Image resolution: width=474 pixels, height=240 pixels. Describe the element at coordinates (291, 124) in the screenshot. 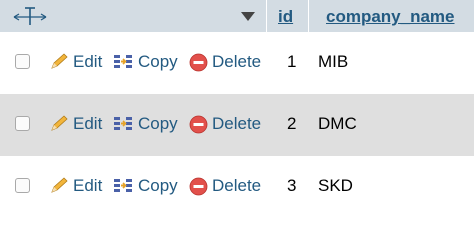

I see `cell-id: 2` at that location.